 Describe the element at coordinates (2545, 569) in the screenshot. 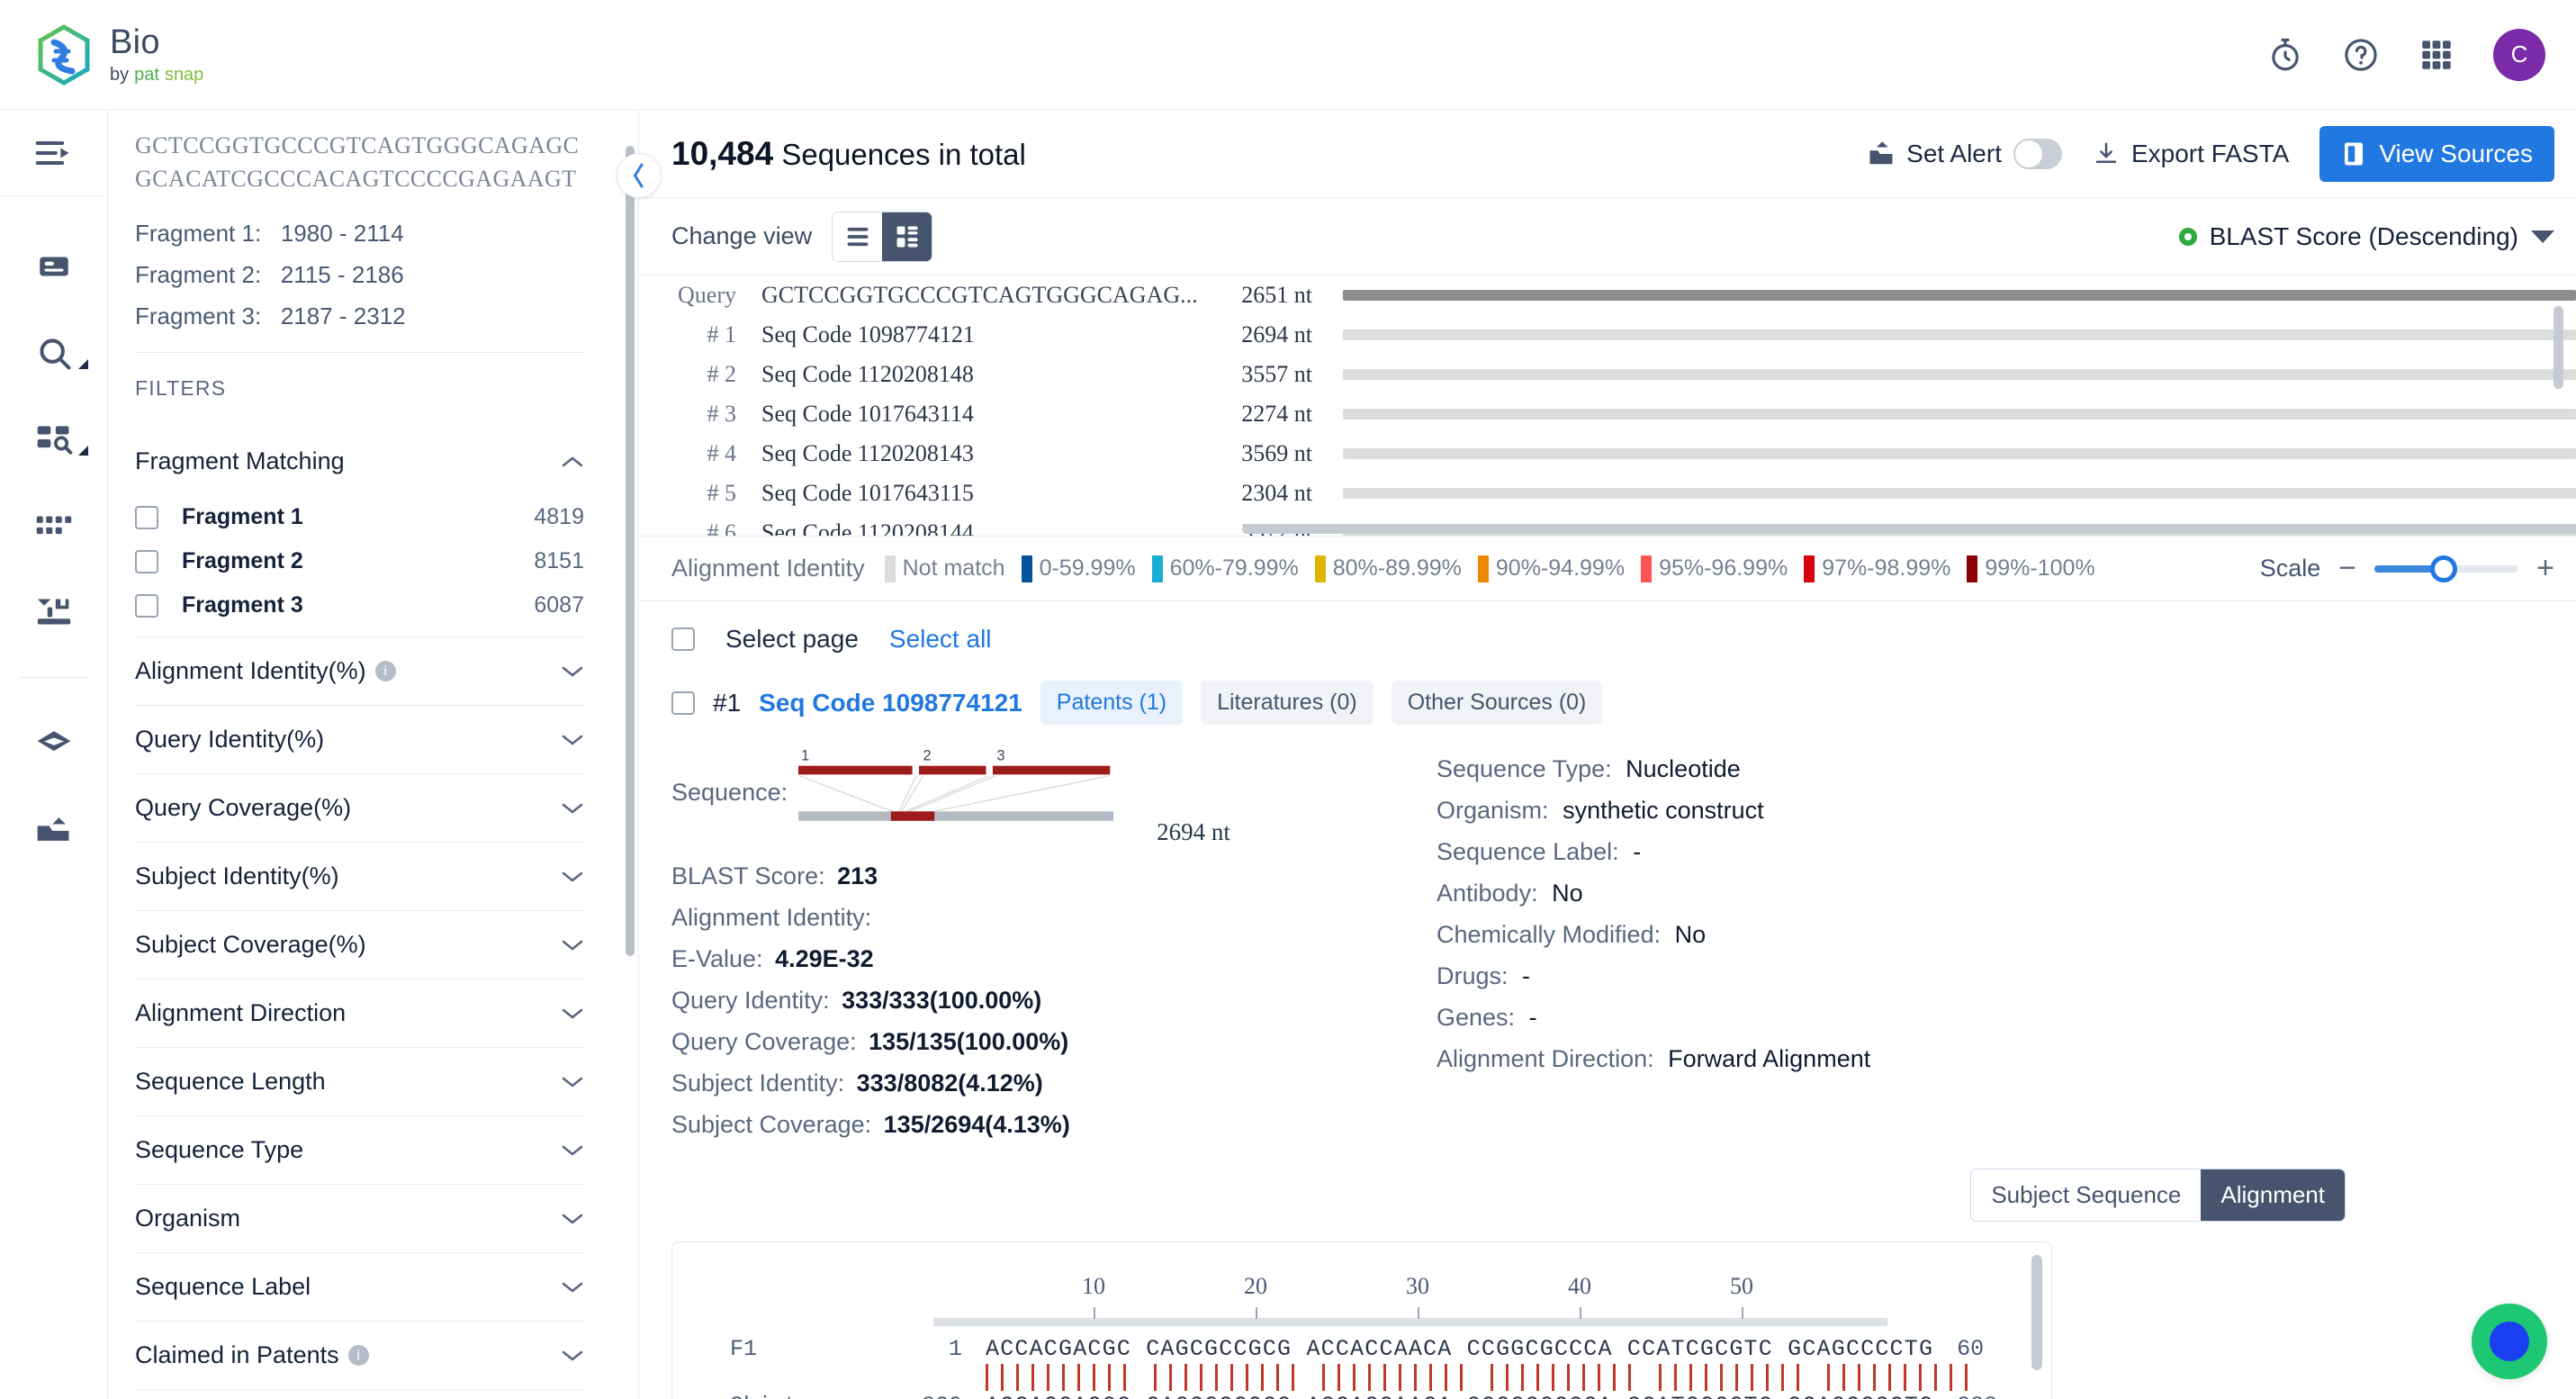

I see `scale-plus-button: +` at that location.